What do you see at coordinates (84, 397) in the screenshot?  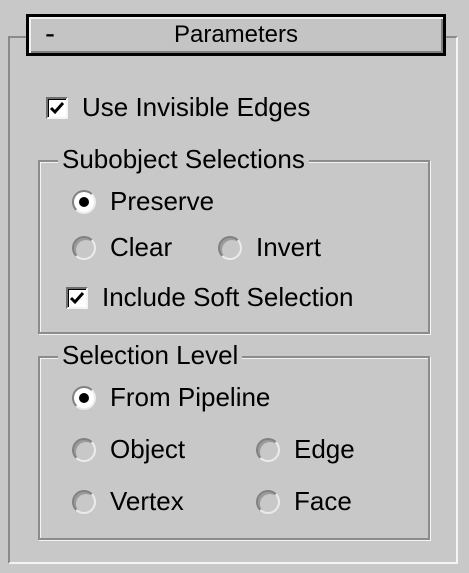 I see `from-pipeline-radio` at bounding box center [84, 397].